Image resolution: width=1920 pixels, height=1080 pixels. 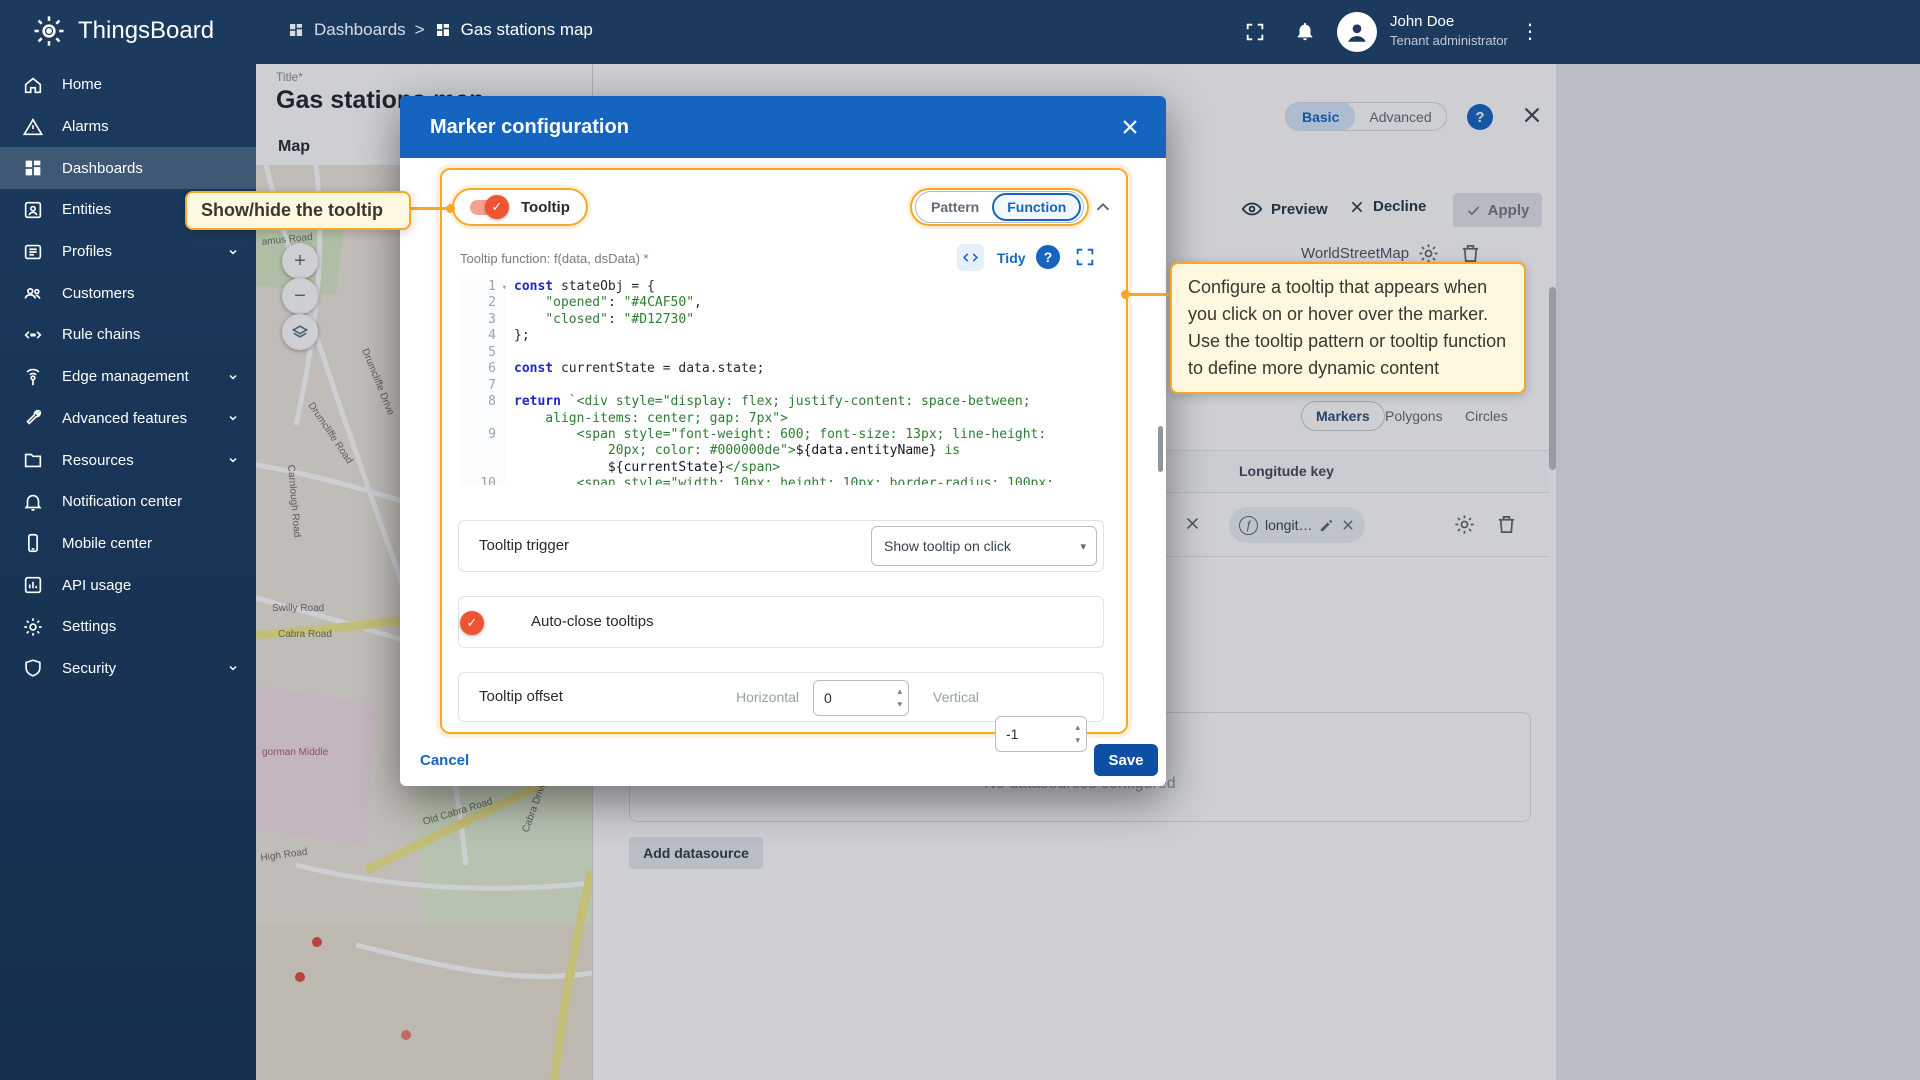 What do you see at coordinates (443, 30) in the screenshot?
I see `dashboard-item-icon` at bounding box center [443, 30].